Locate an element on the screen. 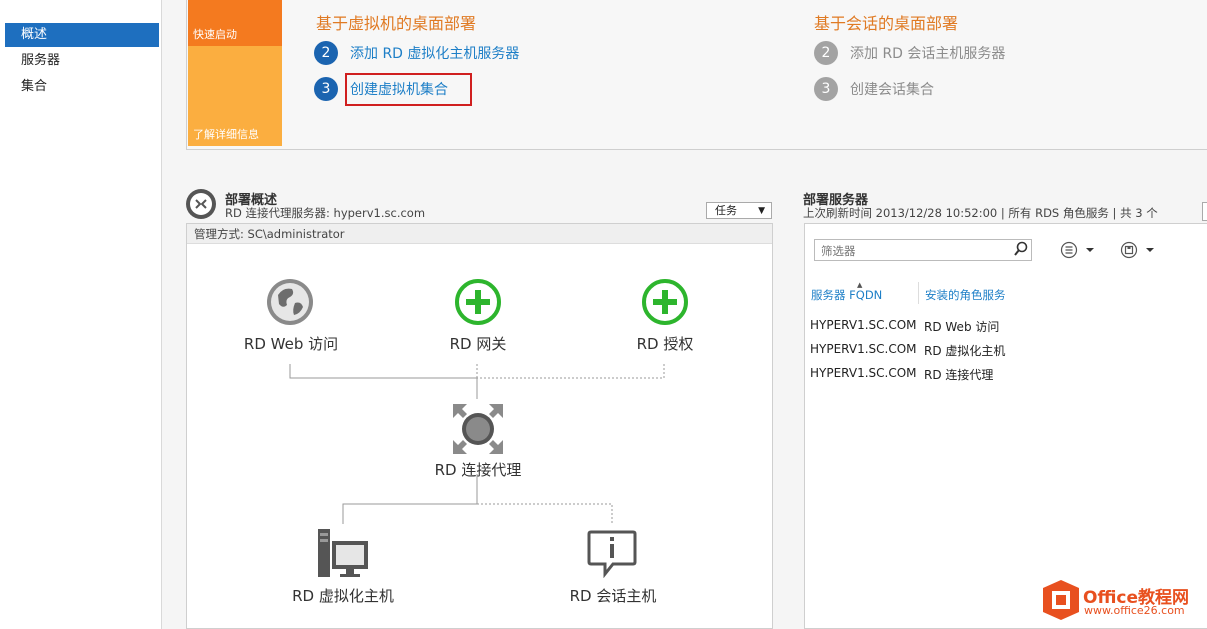 The image size is (1207, 629). sort-ascending-icon: ▲ is located at coordinates (860, 285).